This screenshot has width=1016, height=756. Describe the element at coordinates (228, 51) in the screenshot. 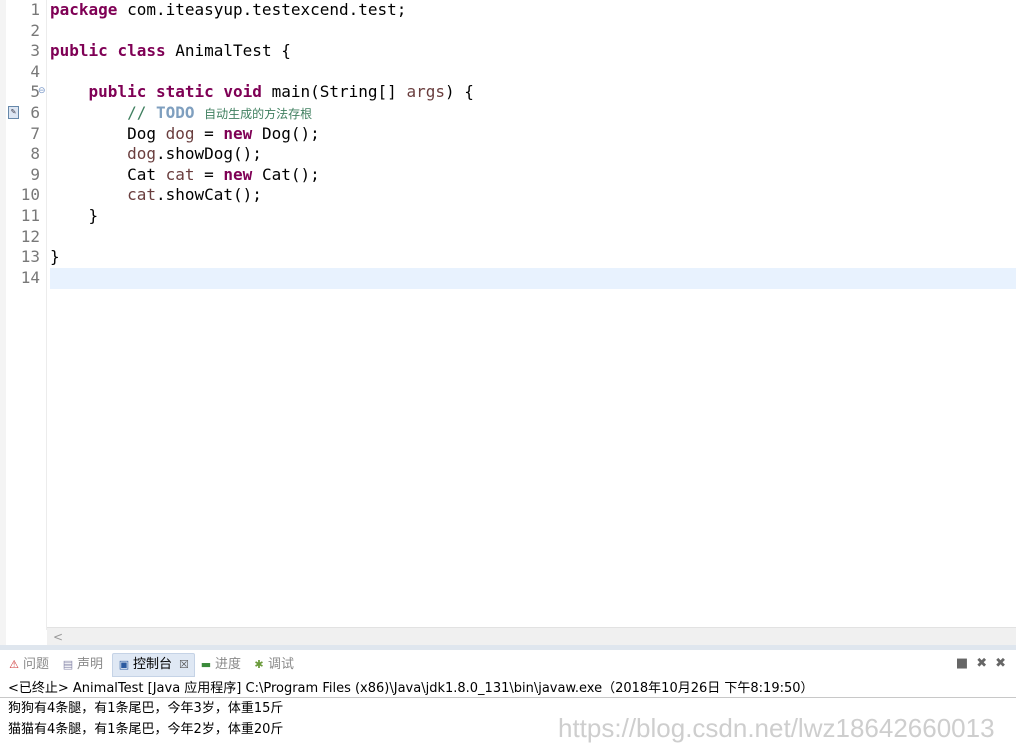

I see `code-token: AnimalTest {` at that location.